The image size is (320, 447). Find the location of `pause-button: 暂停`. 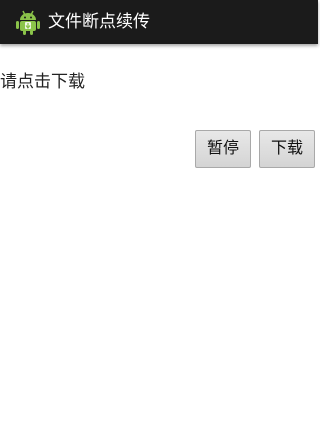

pause-button: 暂停 is located at coordinates (223, 149).